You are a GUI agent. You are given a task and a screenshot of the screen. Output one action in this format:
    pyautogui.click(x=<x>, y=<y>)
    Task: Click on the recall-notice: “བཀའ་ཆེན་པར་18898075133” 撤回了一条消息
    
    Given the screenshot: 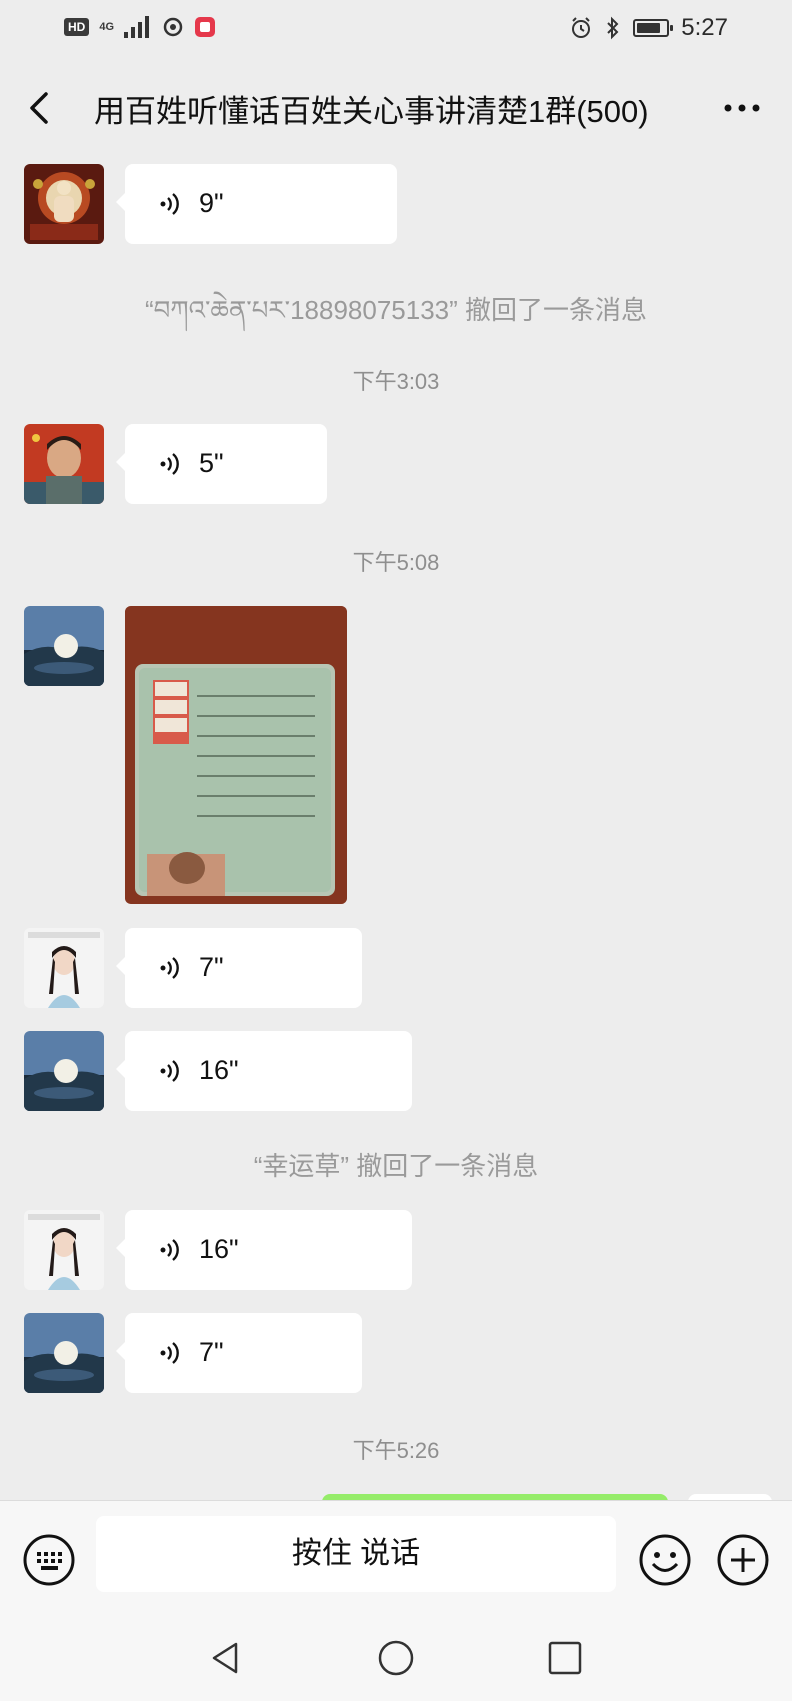 What is the action you would take?
    pyautogui.click(x=396, y=310)
    